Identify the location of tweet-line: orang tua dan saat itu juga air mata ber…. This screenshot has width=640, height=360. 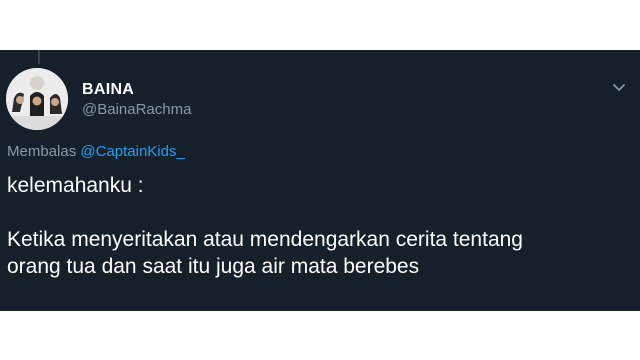
(213, 266).